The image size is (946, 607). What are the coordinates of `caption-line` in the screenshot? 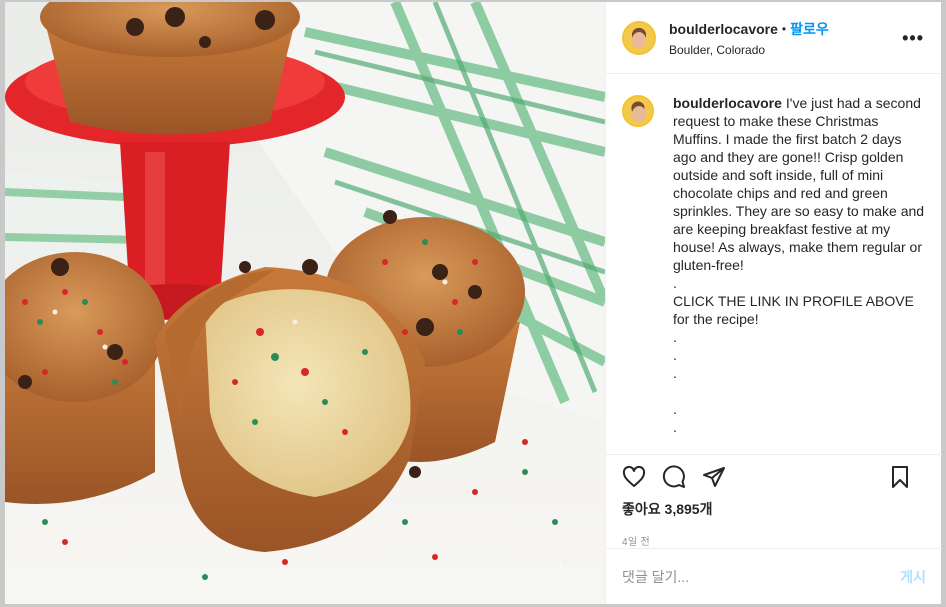 It's located at (799, 391).